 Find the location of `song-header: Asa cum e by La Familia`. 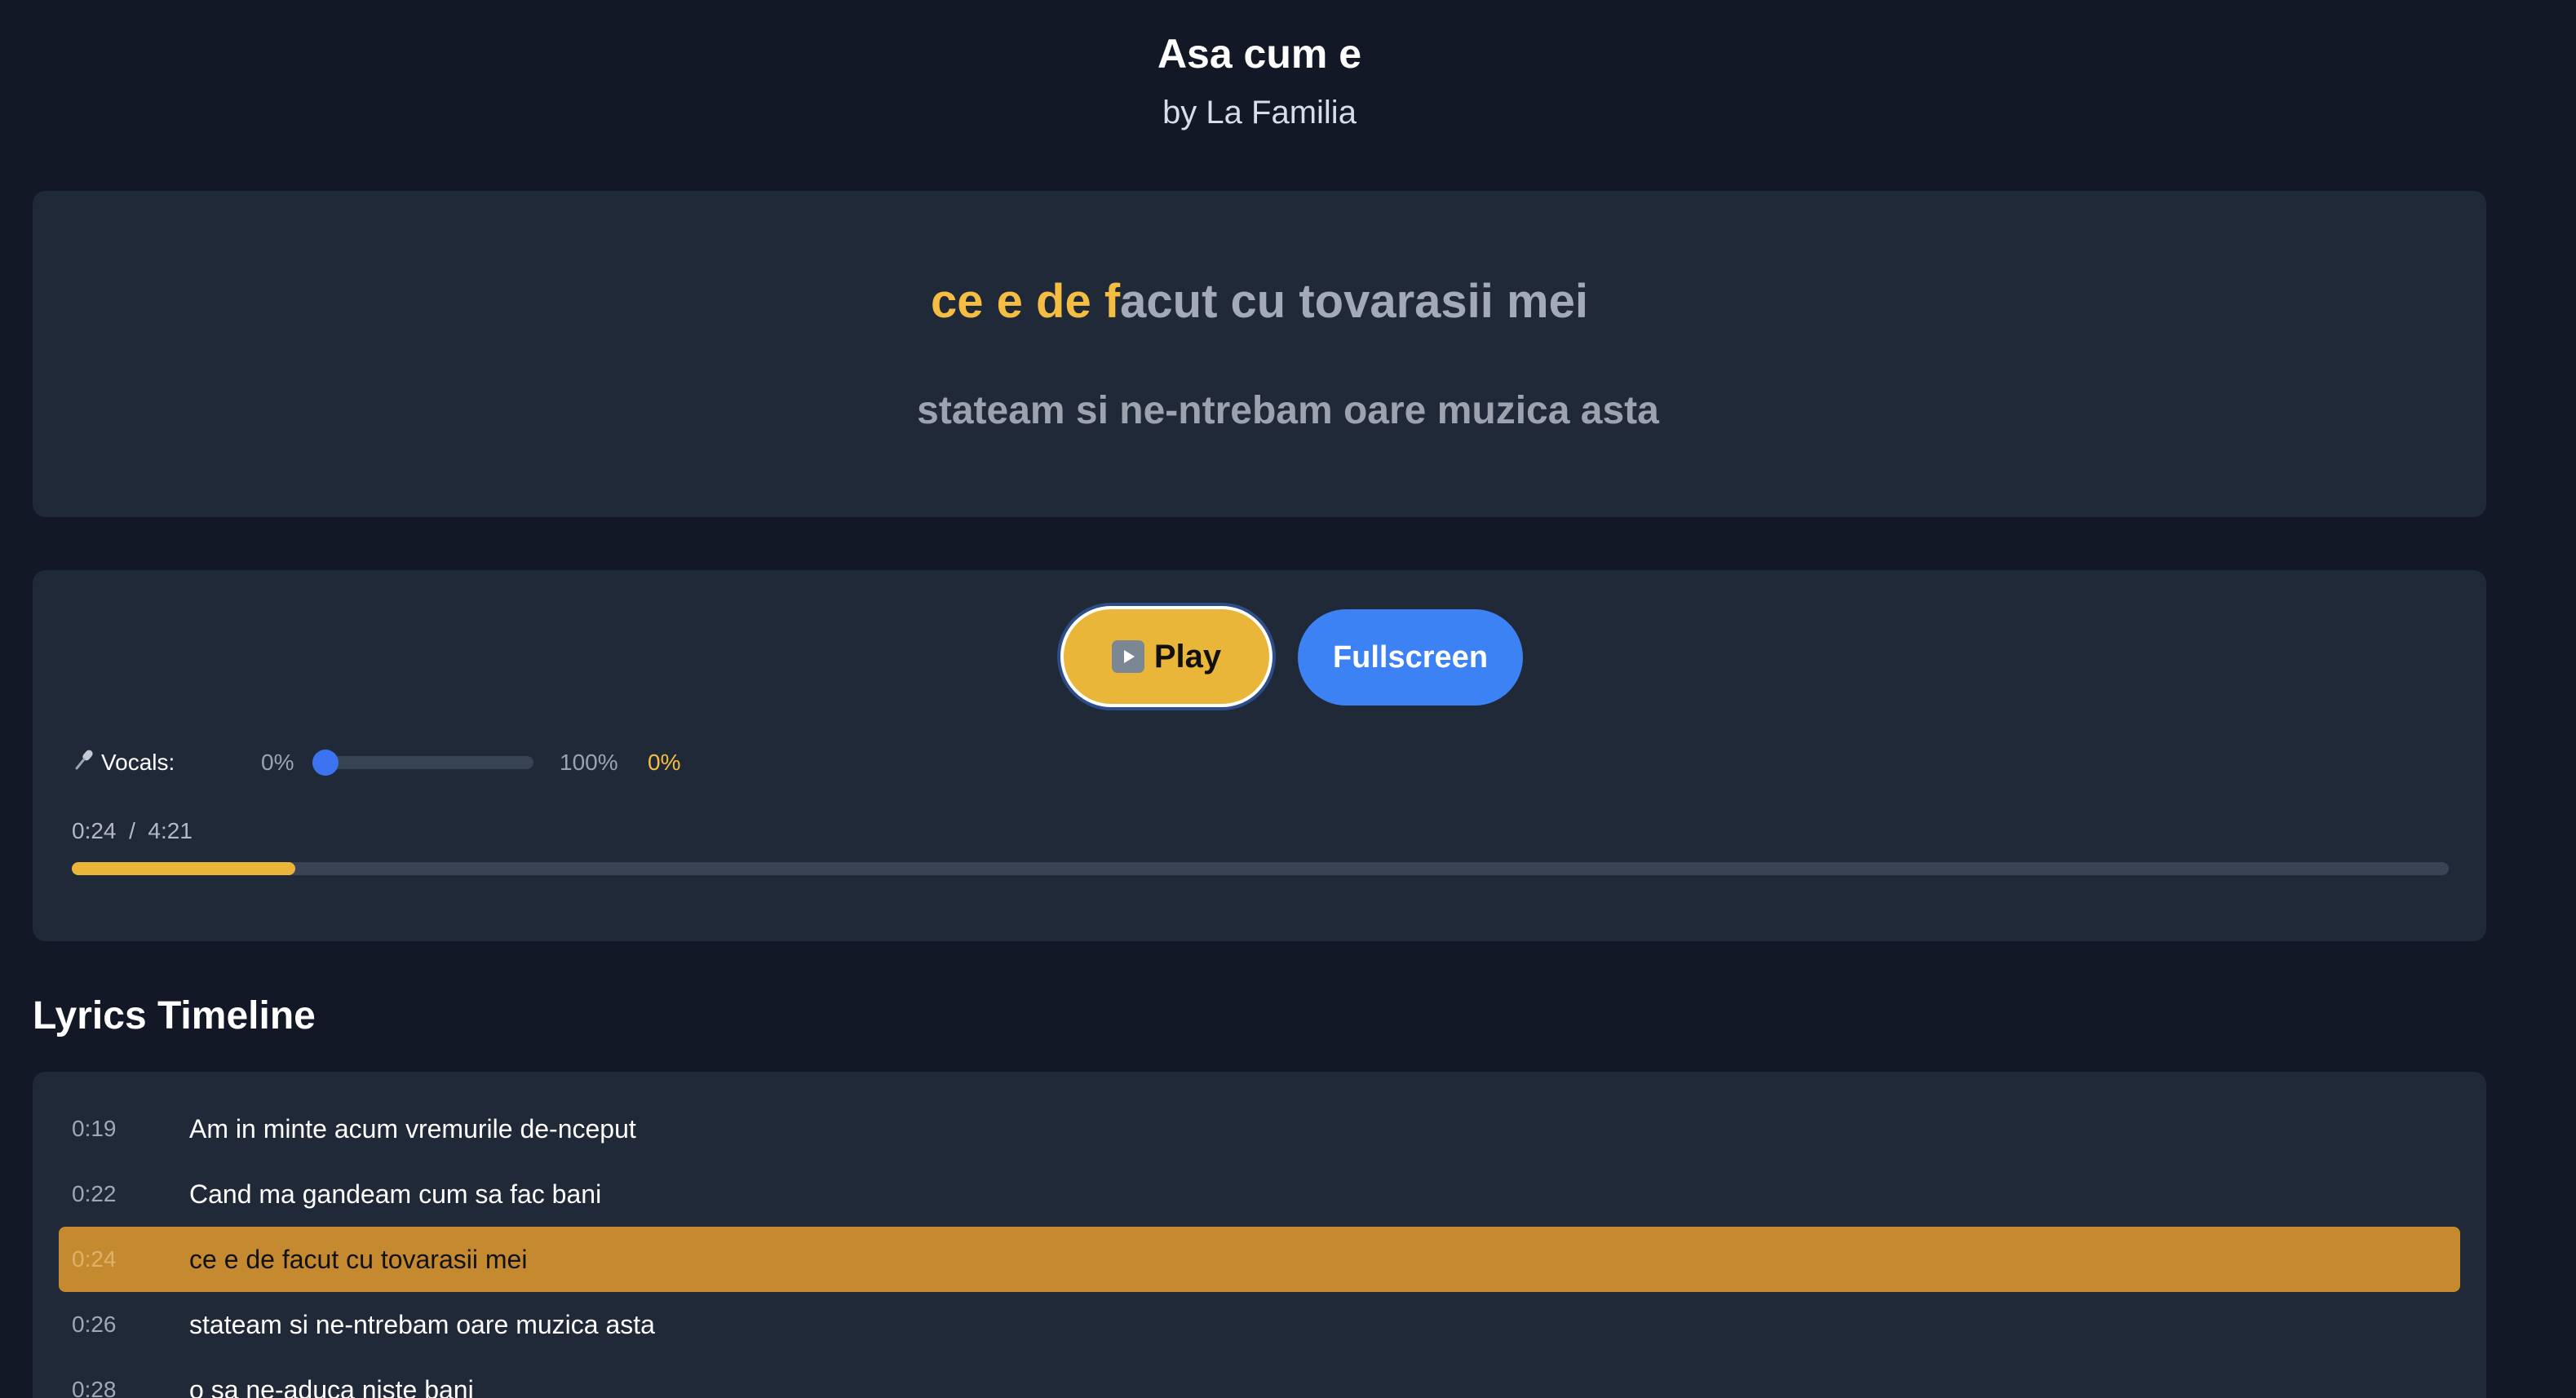

song-header: Asa cum e by La Familia is located at coordinates (1259, 81).